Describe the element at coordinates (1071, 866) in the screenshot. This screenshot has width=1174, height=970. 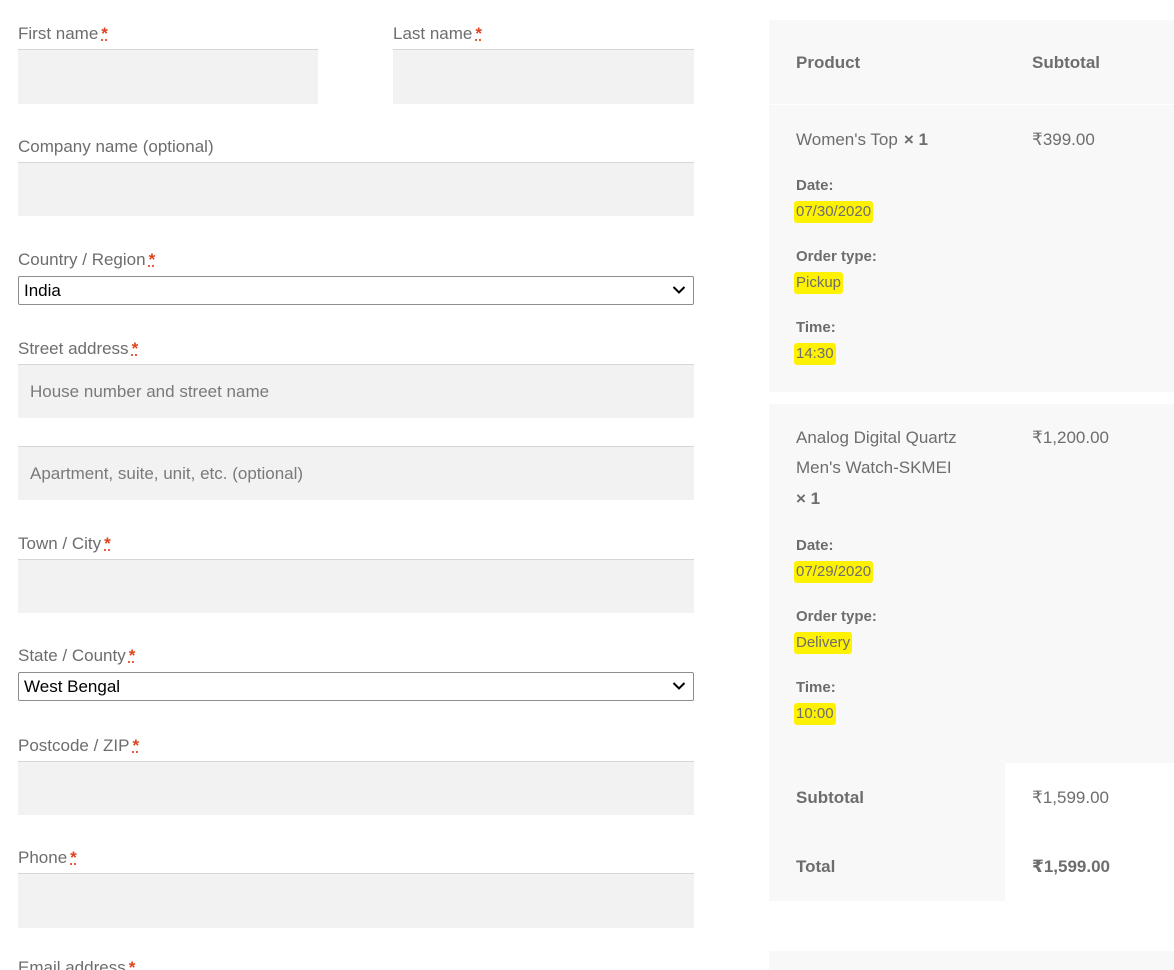
I see `order-total-value: ₹1,599.00` at that location.